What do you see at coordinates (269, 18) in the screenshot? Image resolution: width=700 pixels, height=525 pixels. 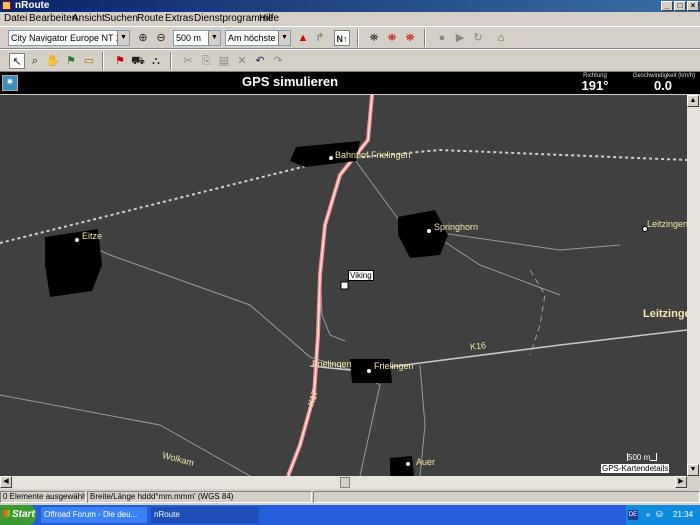 I see `menu-hilfe: Hilfe` at bounding box center [269, 18].